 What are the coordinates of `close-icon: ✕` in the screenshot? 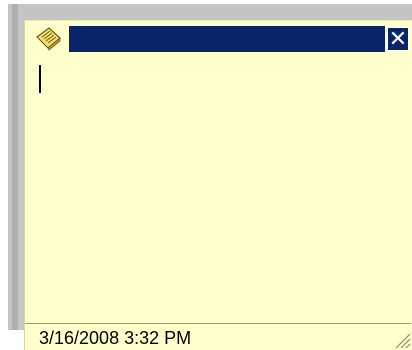 It's located at (398, 39).